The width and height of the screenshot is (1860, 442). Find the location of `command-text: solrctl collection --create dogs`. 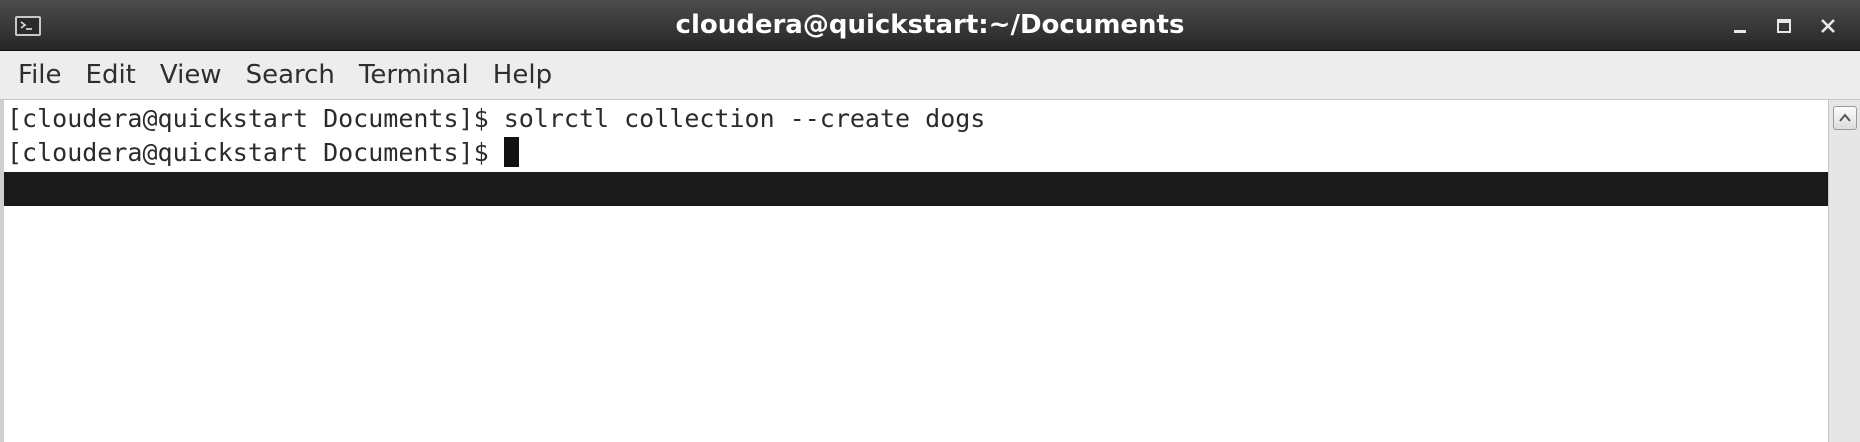

command-text: solrctl collection --create dogs is located at coordinates (744, 118).